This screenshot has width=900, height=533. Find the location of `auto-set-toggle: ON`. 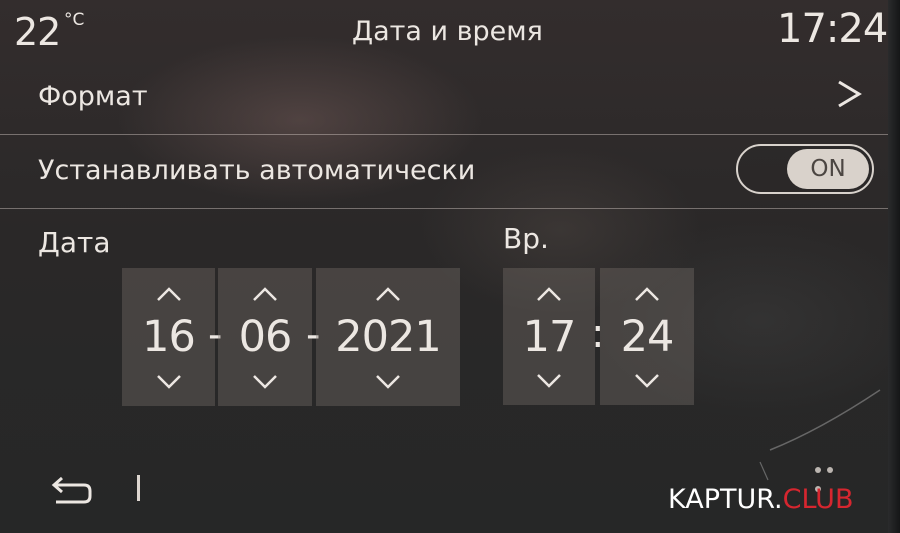

auto-set-toggle: ON is located at coordinates (805, 169).